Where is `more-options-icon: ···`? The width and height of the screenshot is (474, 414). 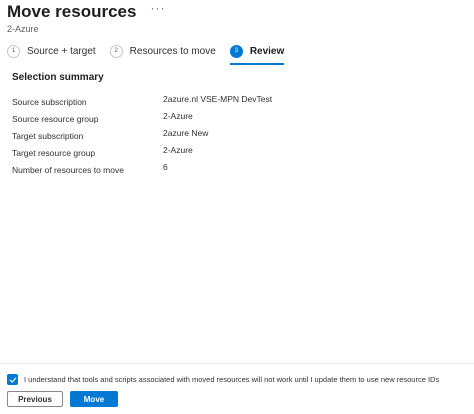 more-options-icon: ··· is located at coordinates (157, 8).